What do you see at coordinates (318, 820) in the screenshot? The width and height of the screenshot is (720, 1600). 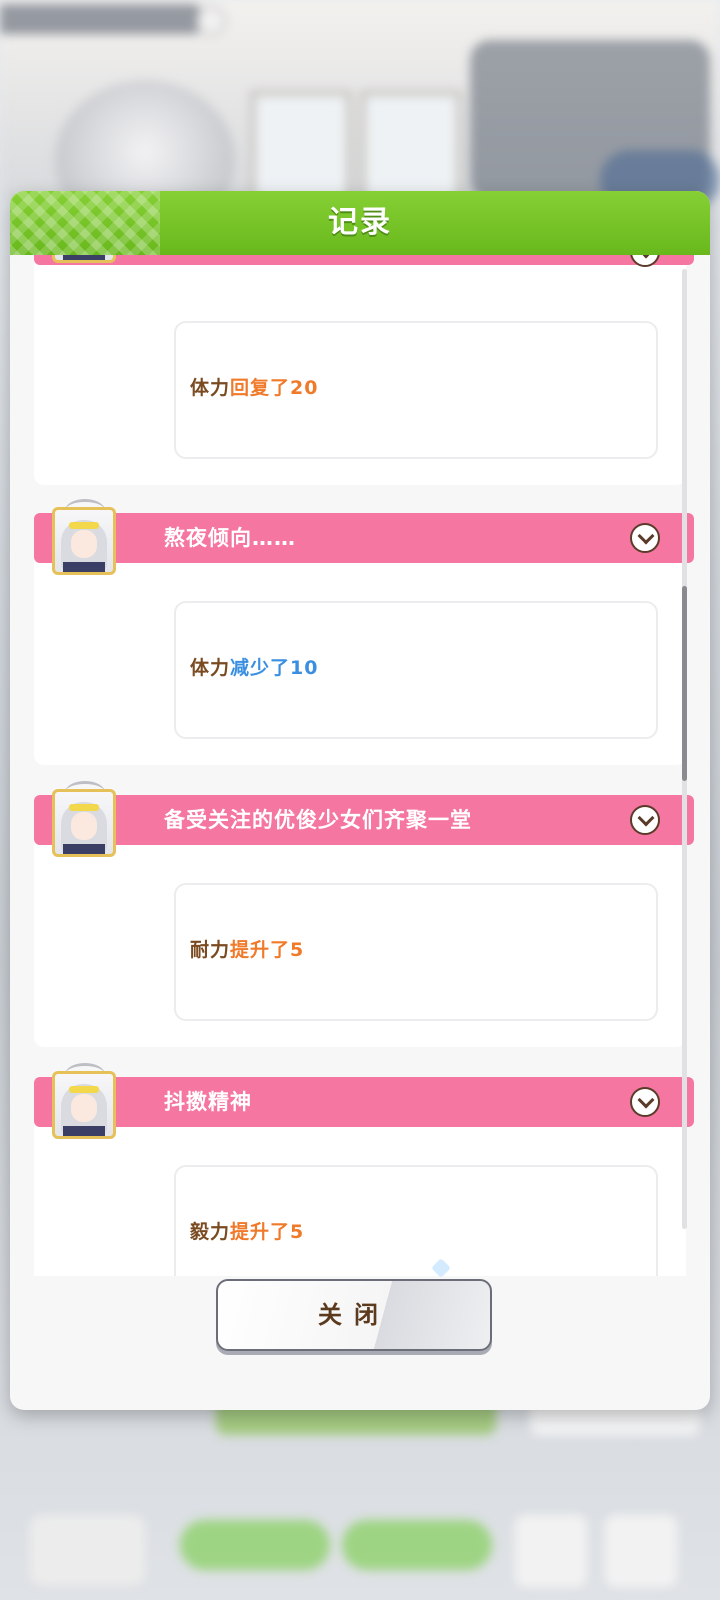 I see `entry-title: 备受关注的优俊少女们齐聚一堂` at bounding box center [318, 820].